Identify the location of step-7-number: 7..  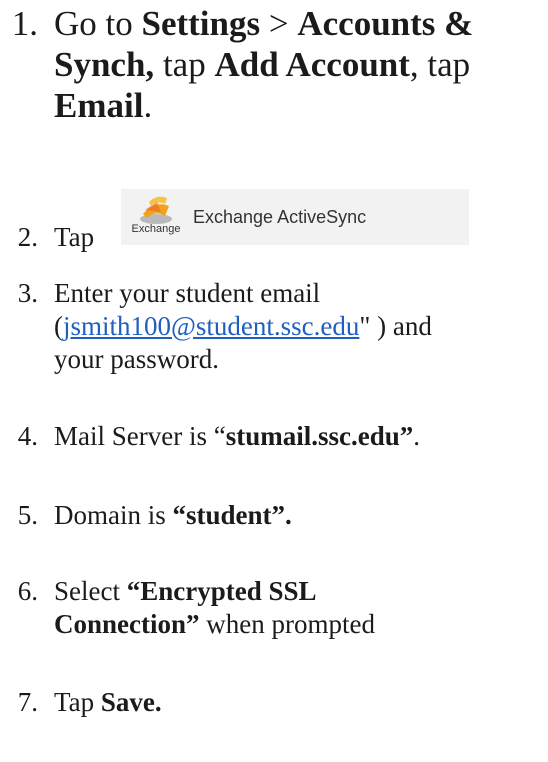
(27, 702).